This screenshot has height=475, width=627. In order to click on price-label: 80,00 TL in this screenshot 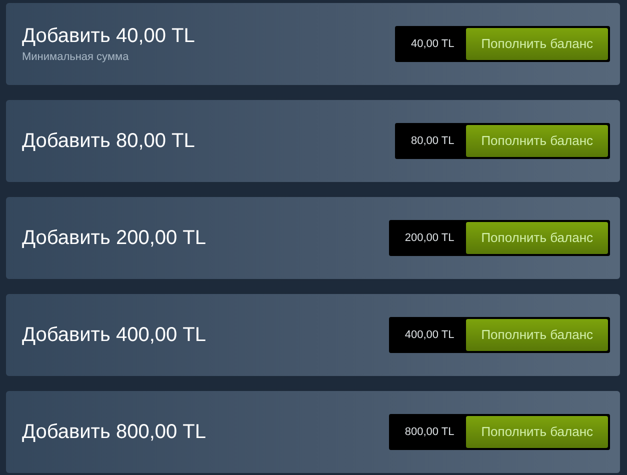, I will do `click(433, 141)`.